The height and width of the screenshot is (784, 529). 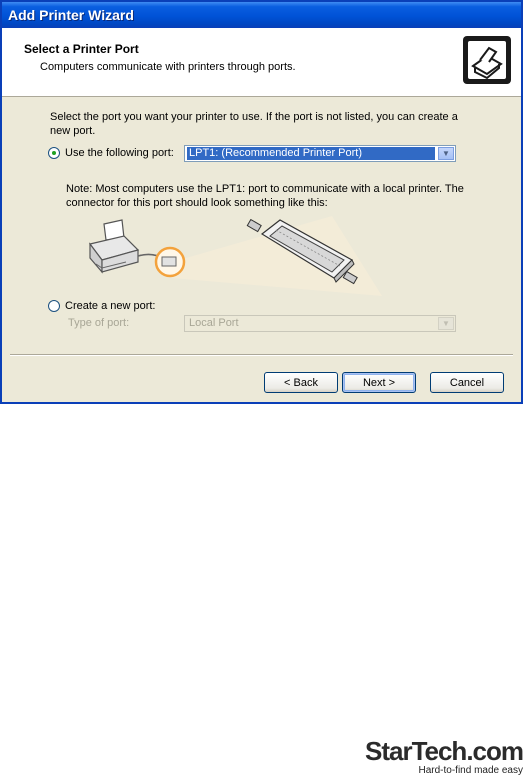 What do you see at coordinates (81, 49) in the screenshot?
I see `header-title: Select a Printer Port` at bounding box center [81, 49].